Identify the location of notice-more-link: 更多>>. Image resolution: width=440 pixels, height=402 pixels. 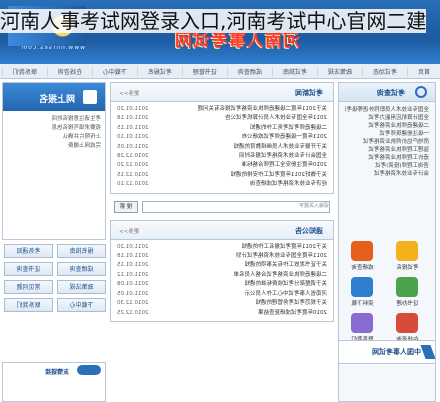
(129, 231).